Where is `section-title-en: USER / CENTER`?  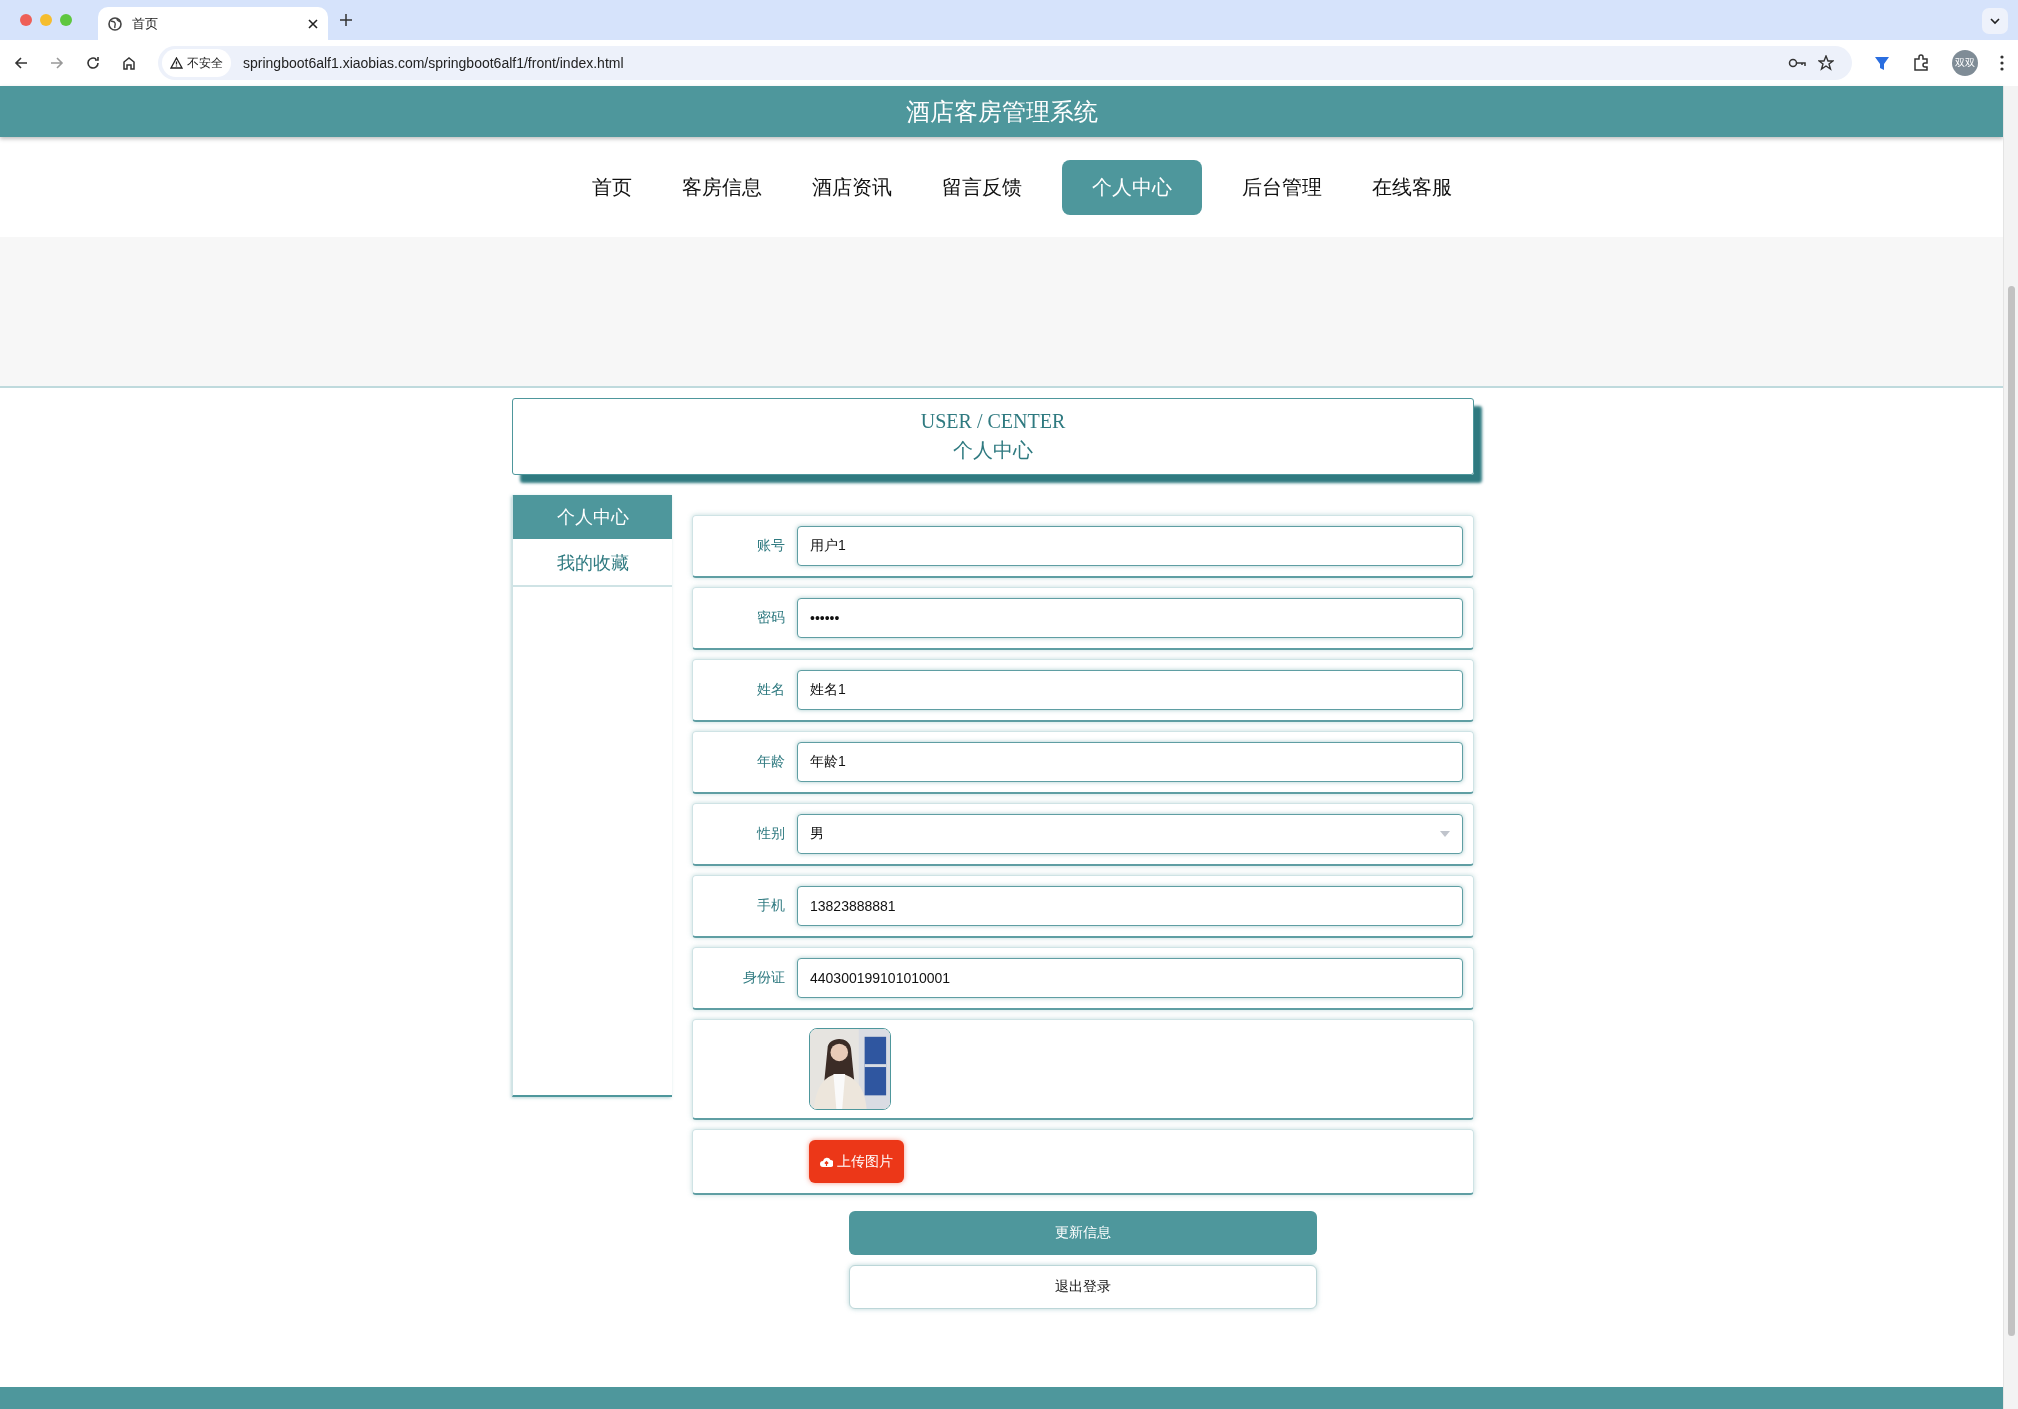 section-title-en: USER / CENTER is located at coordinates (993, 421).